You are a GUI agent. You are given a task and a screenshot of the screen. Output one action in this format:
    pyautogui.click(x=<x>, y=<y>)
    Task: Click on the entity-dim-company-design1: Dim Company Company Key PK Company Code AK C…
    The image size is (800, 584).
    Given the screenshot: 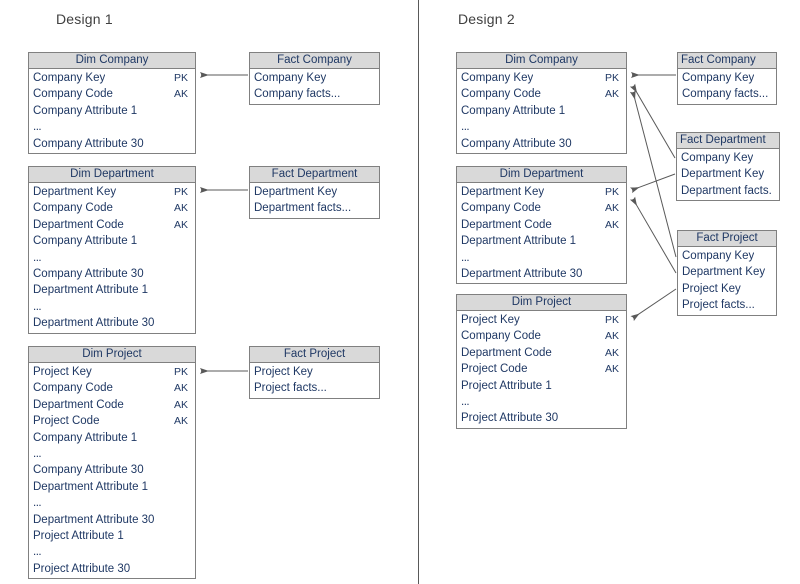 What is the action you would take?
    pyautogui.click(x=112, y=103)
    